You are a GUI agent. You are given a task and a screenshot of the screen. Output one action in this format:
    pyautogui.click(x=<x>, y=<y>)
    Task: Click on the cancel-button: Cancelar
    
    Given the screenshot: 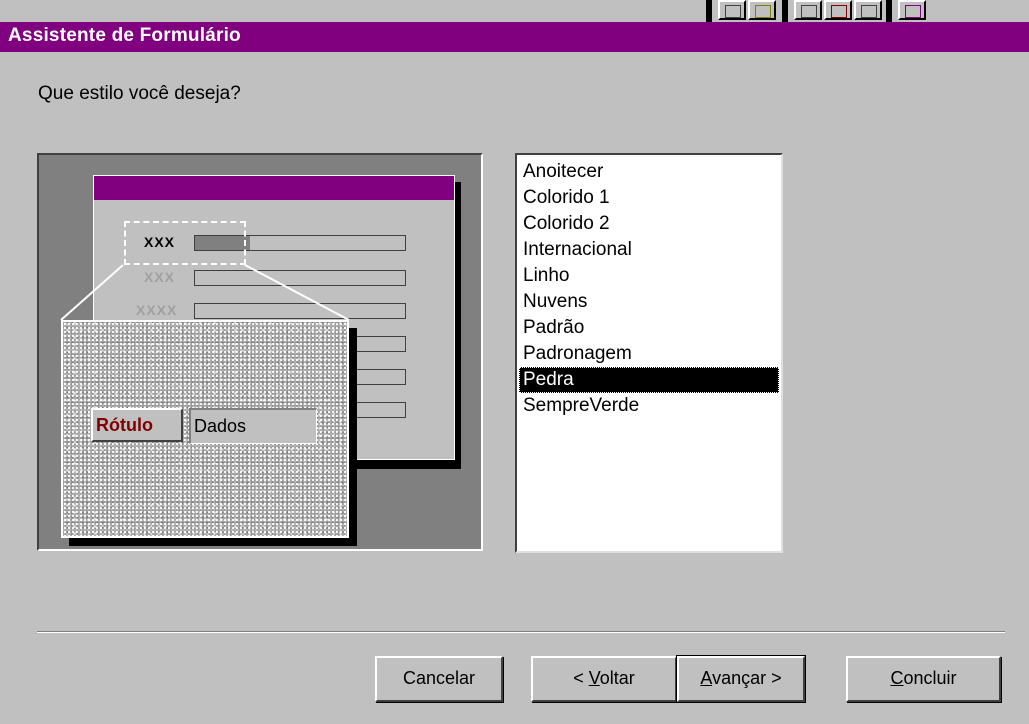 What is the action you would take?
    pyautogui.click(x=439, y=679)
    